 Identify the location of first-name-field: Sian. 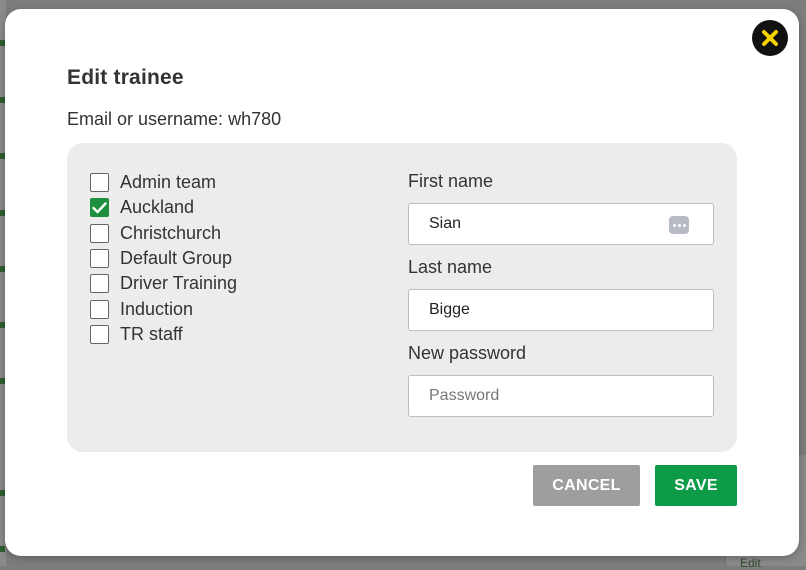
(561, 224).